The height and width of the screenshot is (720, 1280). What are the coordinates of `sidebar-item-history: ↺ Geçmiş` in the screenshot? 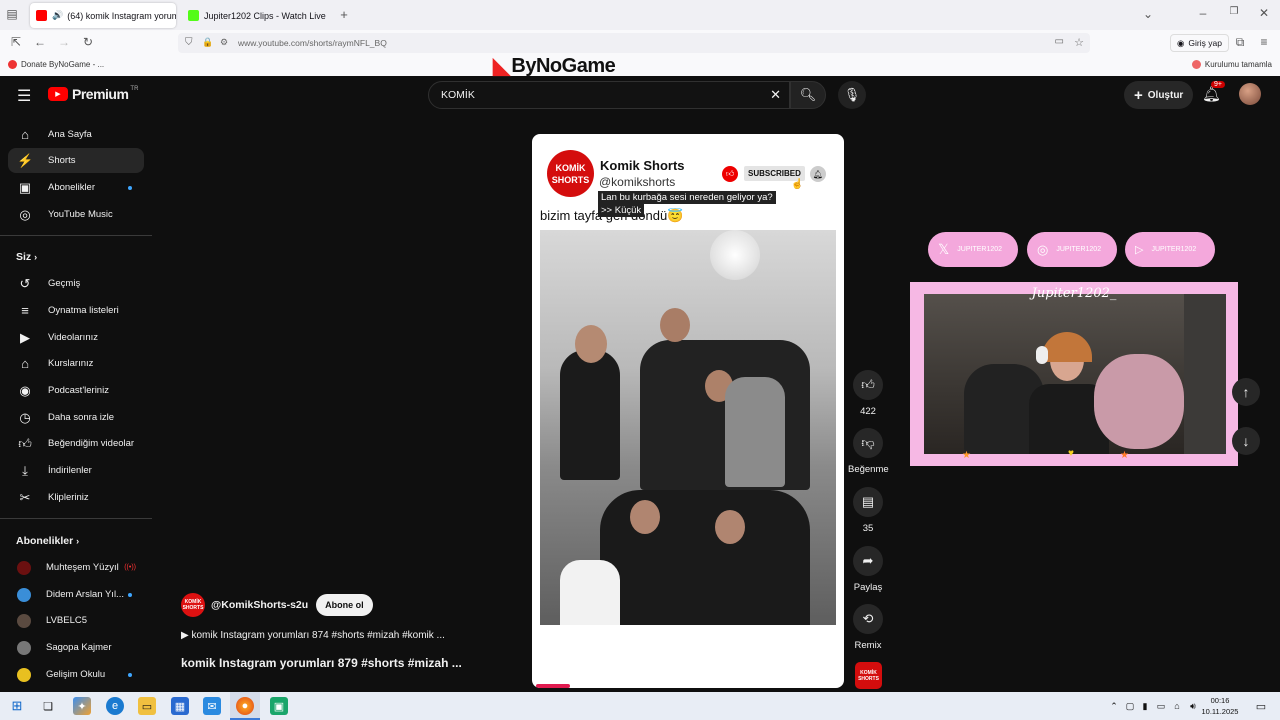 It's located at (76, 283).